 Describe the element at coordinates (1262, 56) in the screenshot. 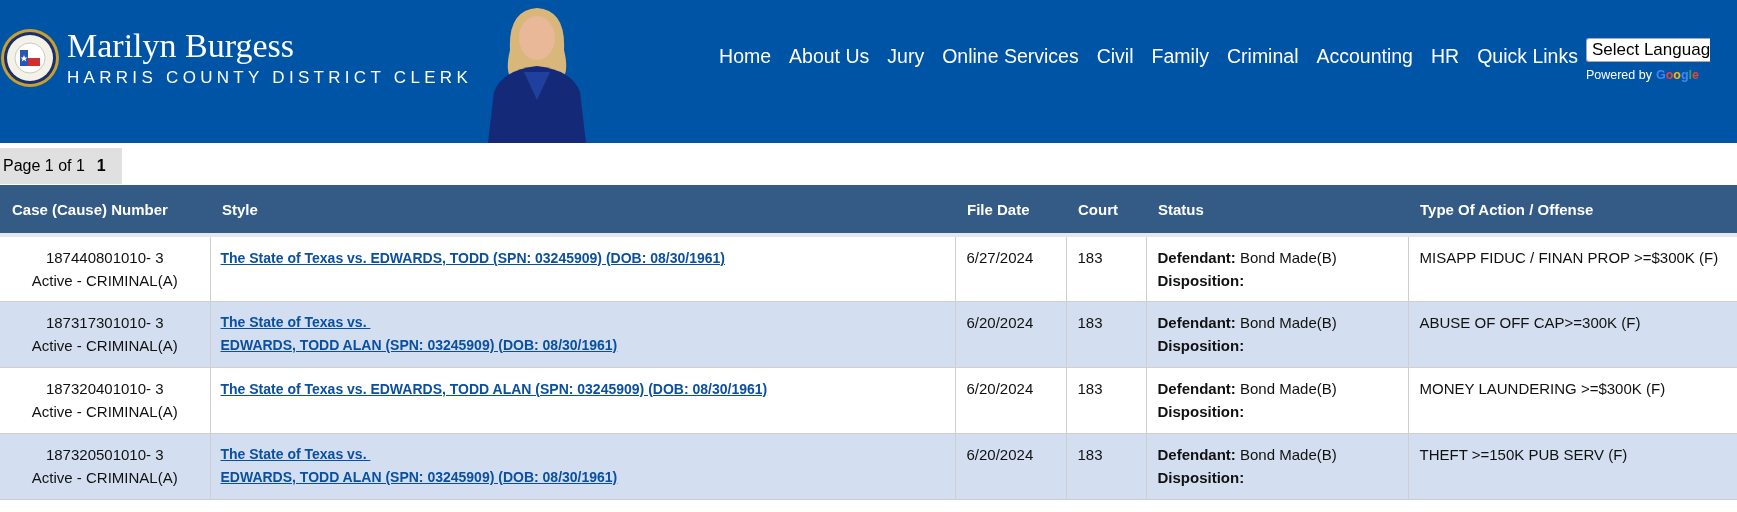

I see `nav-link: Criminal` at that location.